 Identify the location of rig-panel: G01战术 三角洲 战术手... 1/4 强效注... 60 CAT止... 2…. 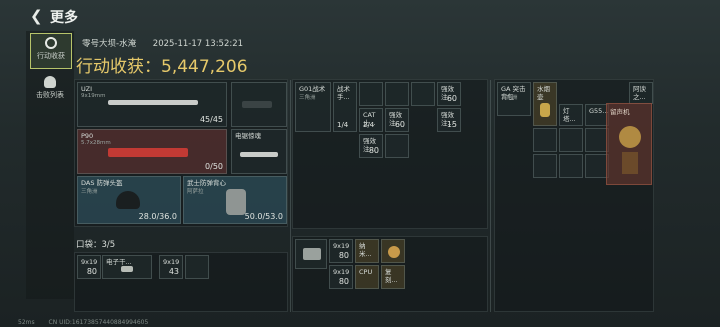
(390, 154).